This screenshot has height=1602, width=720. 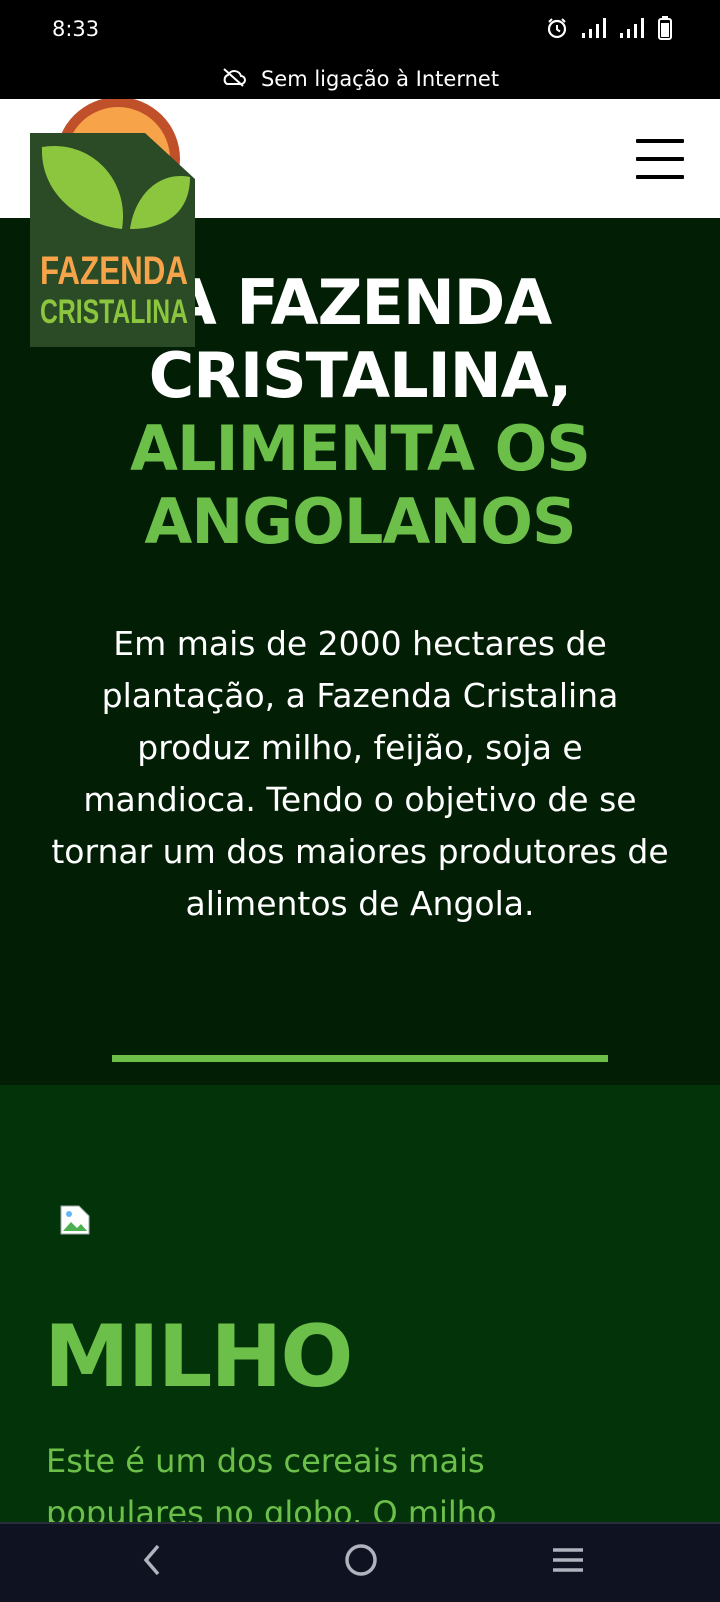 What do you see at coordinates (380, 79) in the screenshot?
I see `offline-text: Sem ligação à Internet` at bounding box center [380, 79].